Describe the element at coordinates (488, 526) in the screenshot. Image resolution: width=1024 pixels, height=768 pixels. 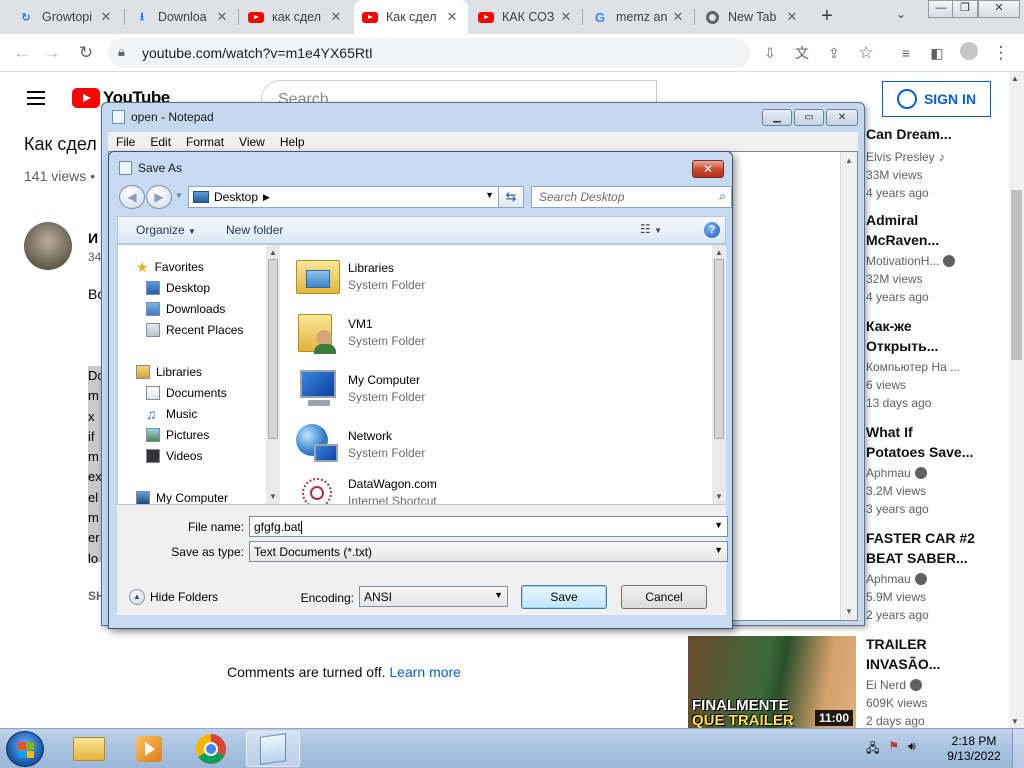
I see `file-name-input: gfgfg.bat ▼` at that location.